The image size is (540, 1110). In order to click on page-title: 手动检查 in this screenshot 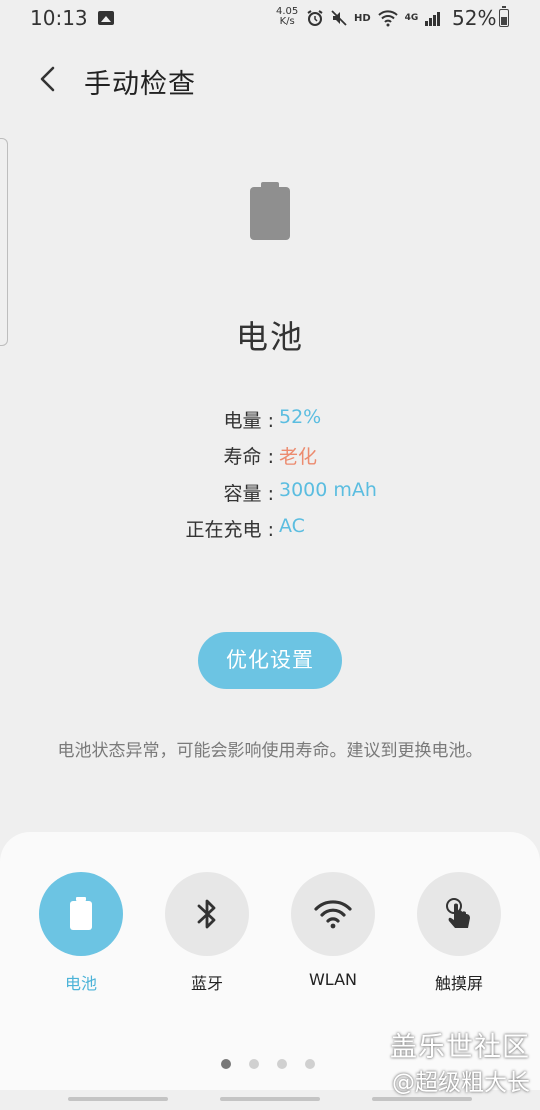, I will do `click(140, 84)`.